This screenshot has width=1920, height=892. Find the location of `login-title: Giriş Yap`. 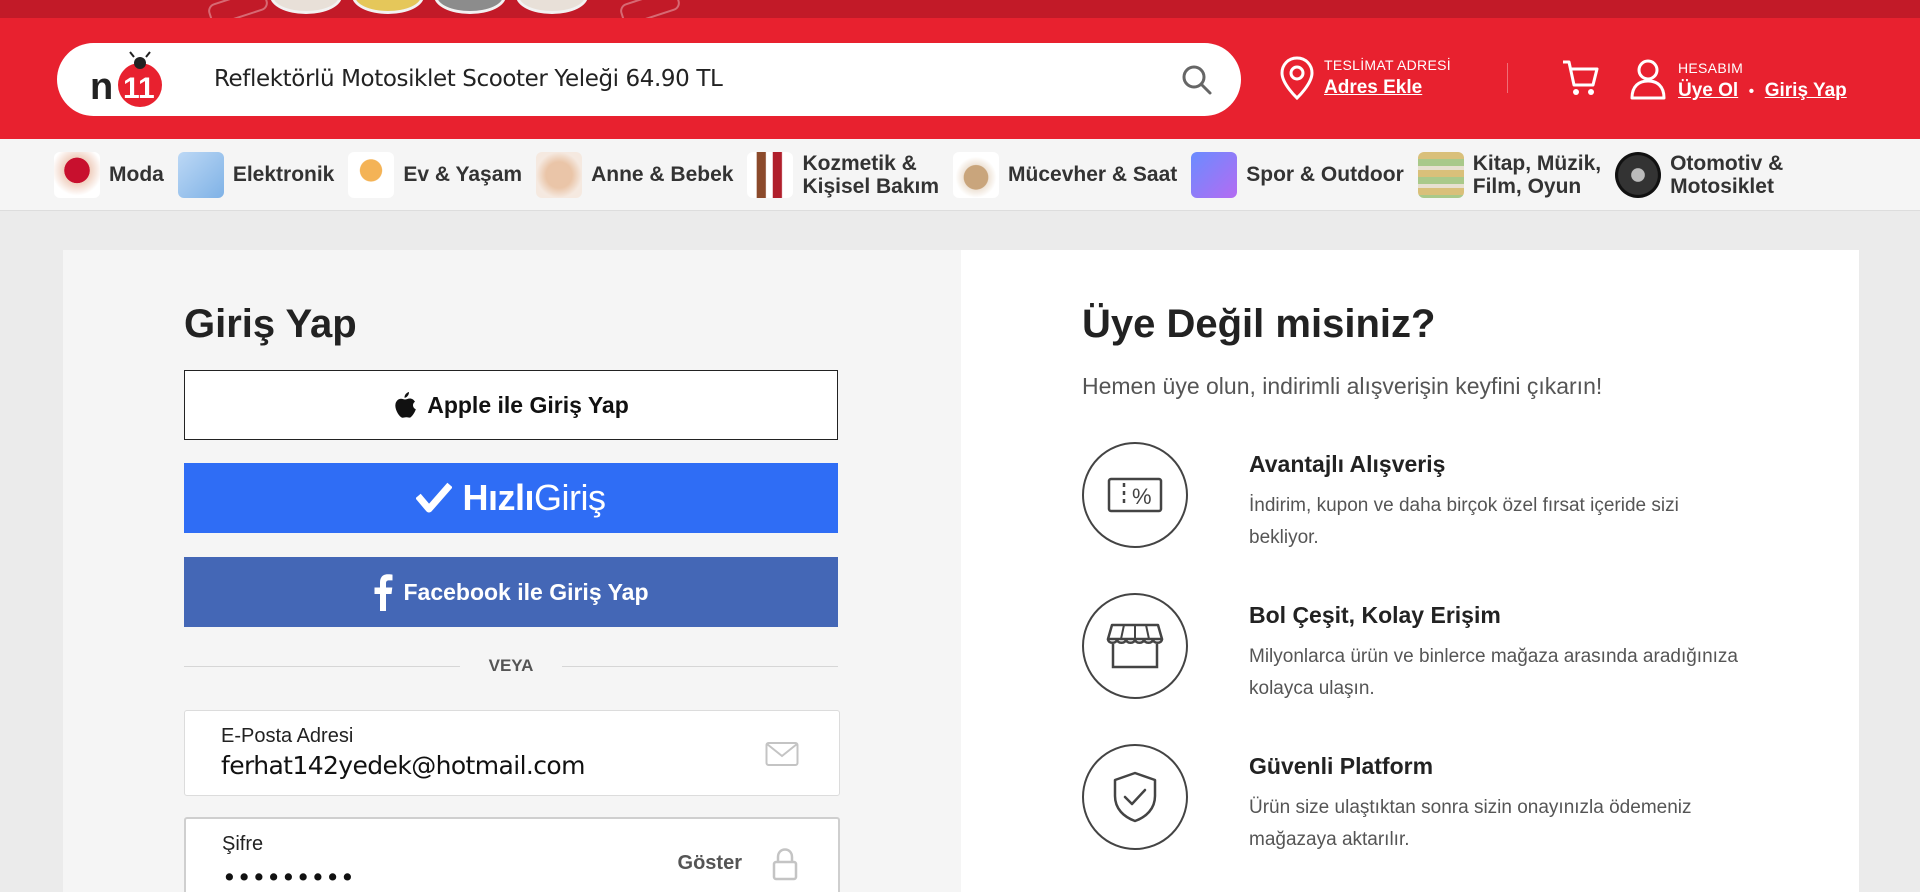

login-title: Giriş Yap is located at coordinates (270, 324).